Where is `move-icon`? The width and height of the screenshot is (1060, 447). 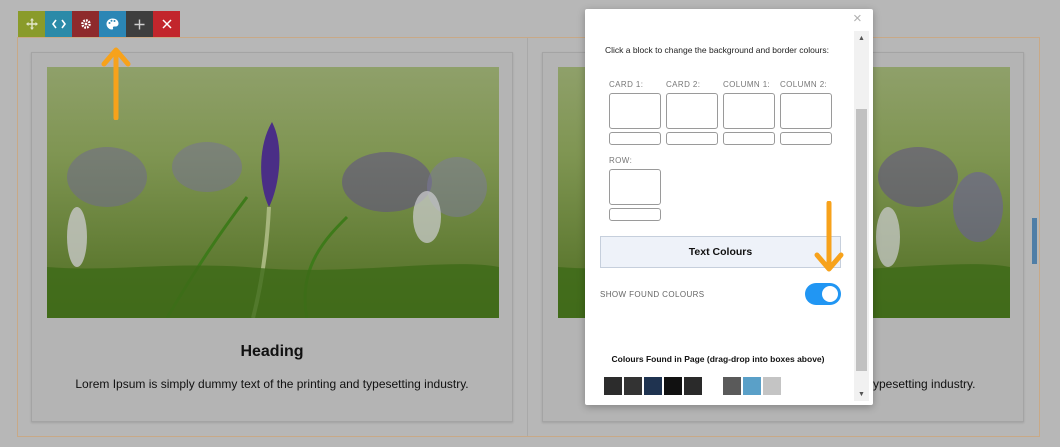 move-icon is located at coordinates (31, 24).